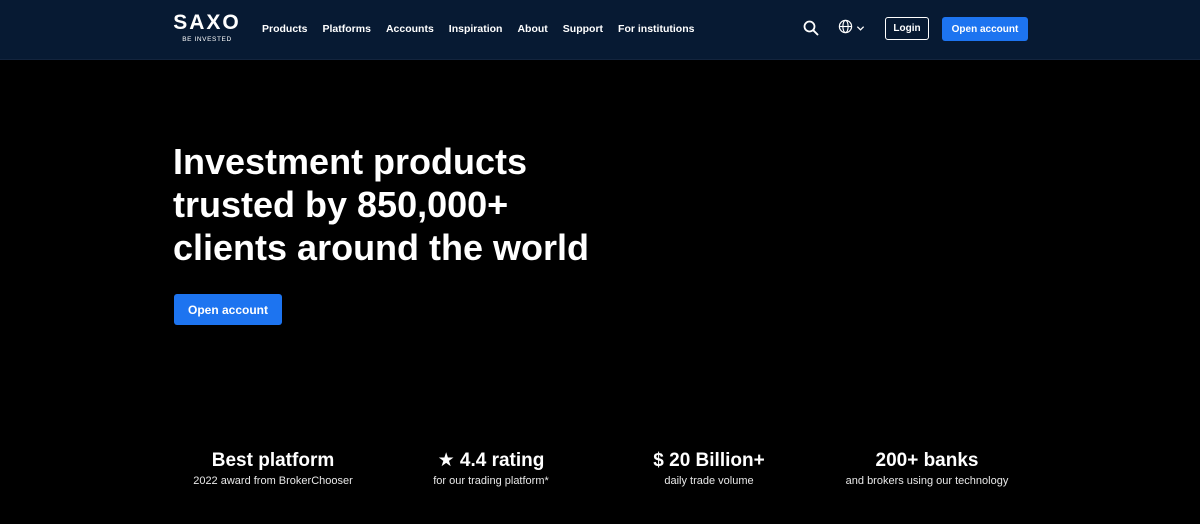  What do you see at coordinates (491, 460) in the screenshot?
I see `stat-headline: ★ 4.4 rating` at bounding box center [491, 460].